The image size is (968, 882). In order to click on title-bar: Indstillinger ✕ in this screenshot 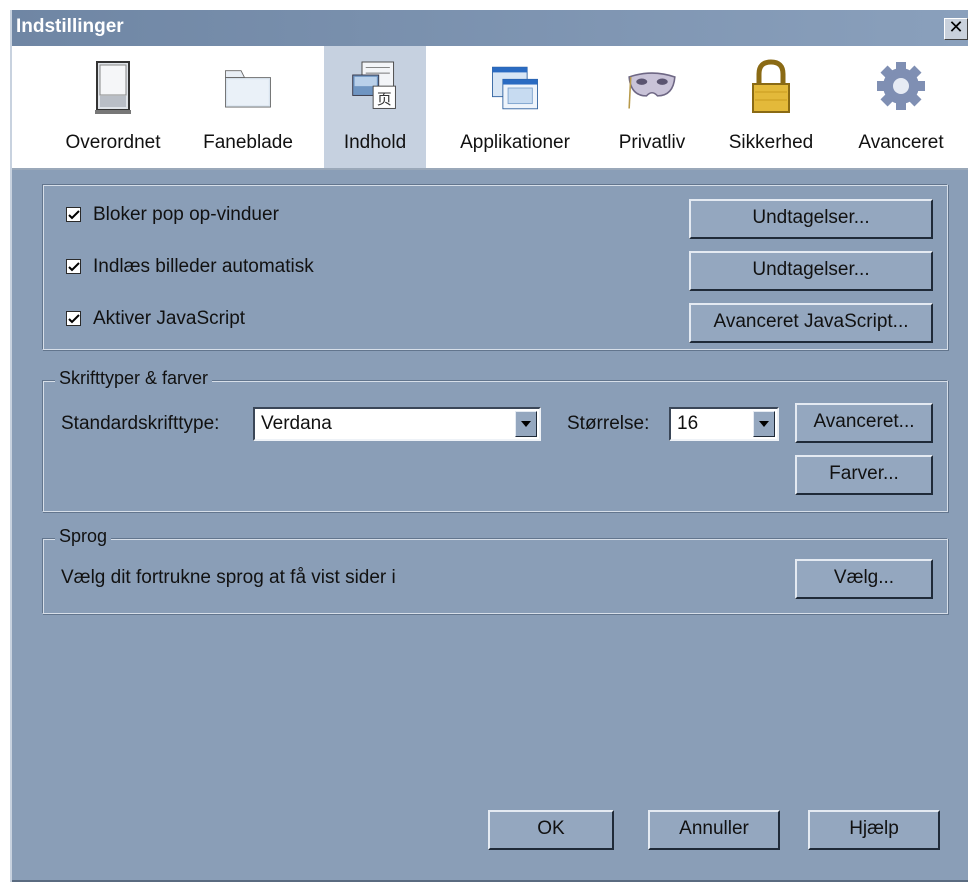, I will do `click(490, 28)`.